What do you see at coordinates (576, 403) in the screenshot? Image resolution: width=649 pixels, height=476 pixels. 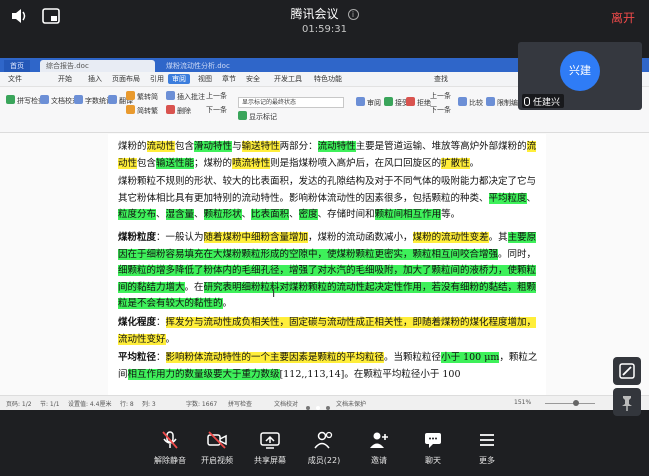 I see `zoom-slider-handle` at bounding box center [576, 403].